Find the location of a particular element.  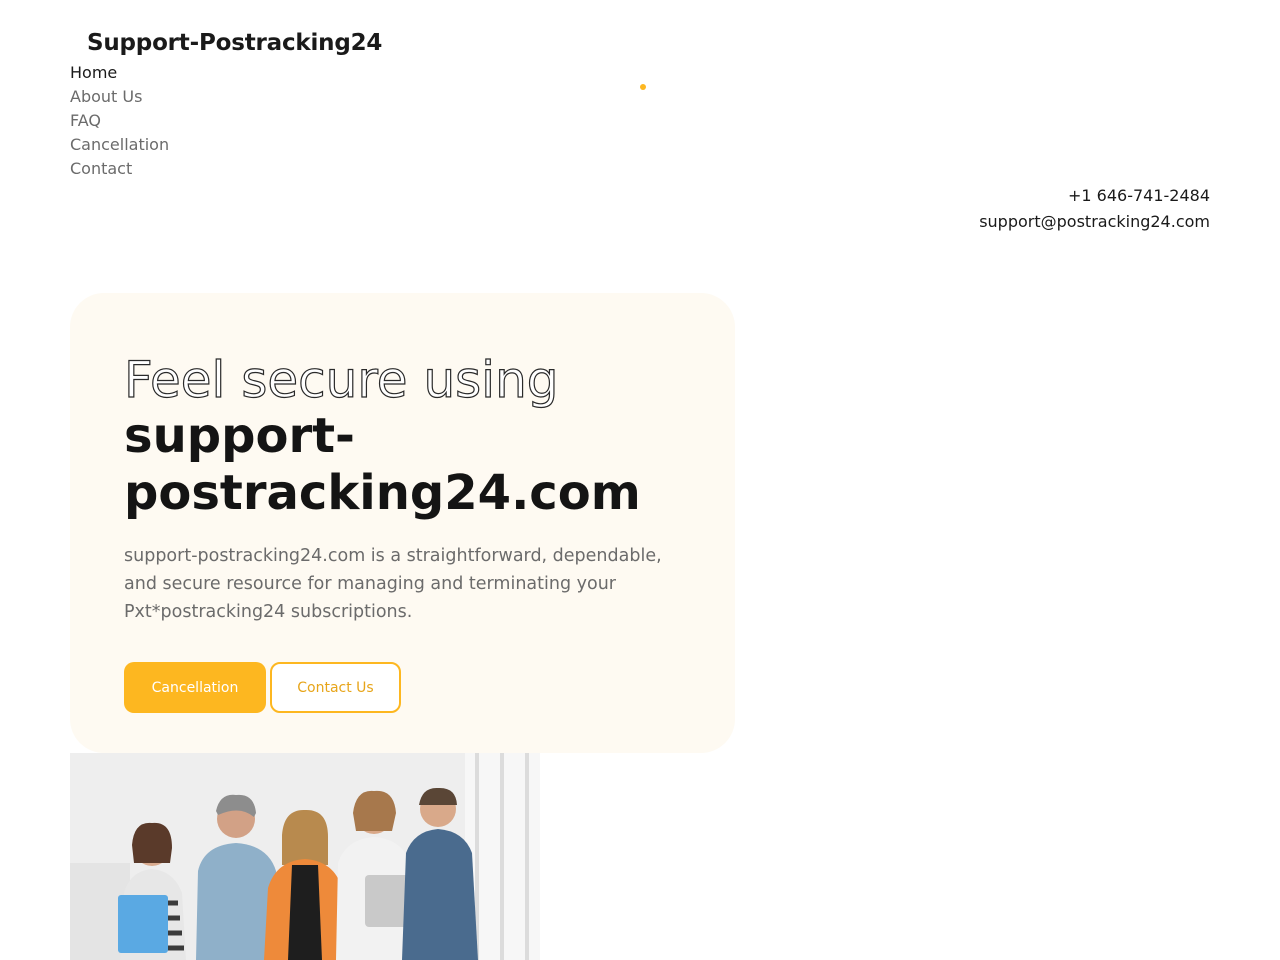

email-link: support@postracking24.com is located at coordinates (1094, 222).